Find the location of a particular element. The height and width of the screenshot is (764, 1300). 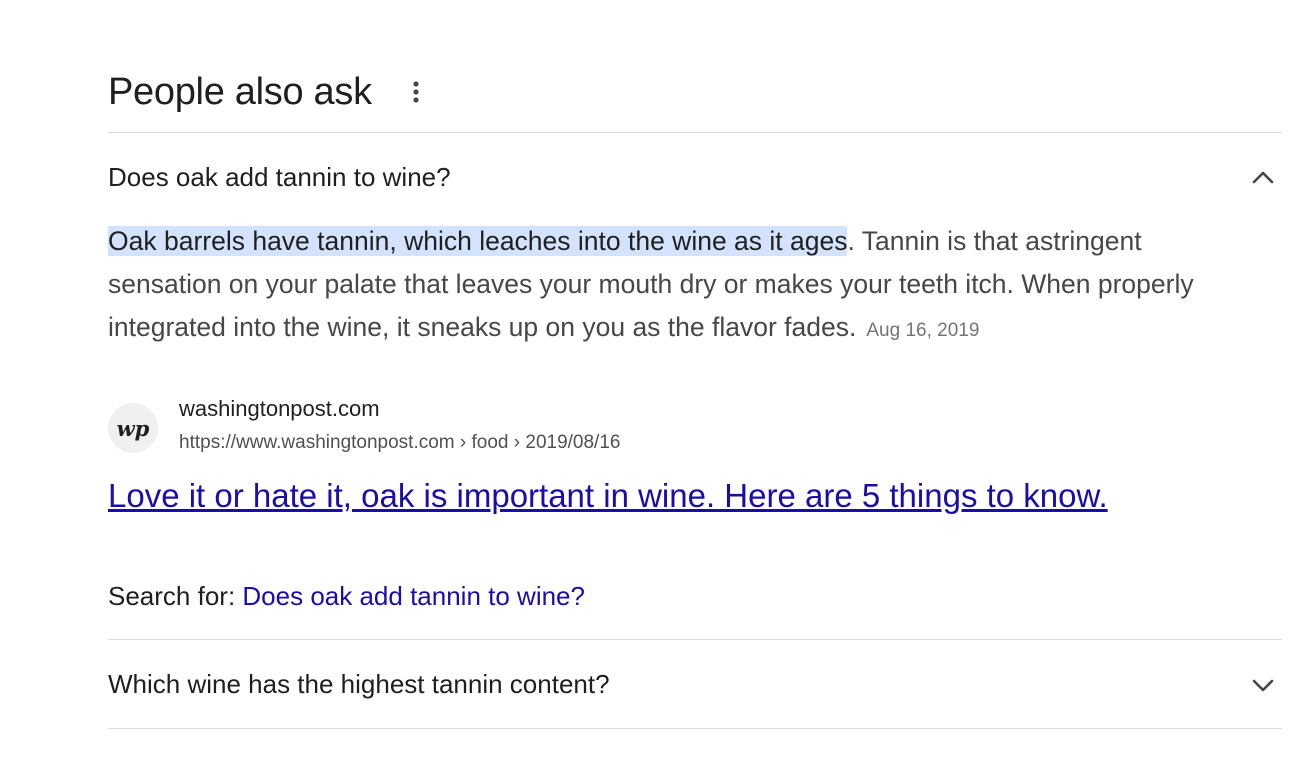

favicon-text: wp is located at coordinates (133, 428).